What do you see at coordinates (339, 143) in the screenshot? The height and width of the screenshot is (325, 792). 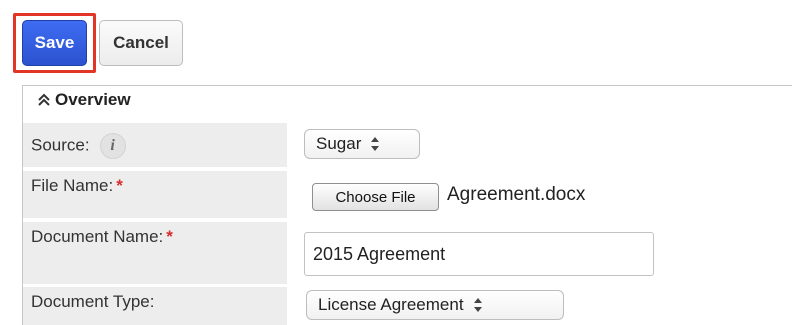 I see `source-select-value: Sugar` at bounding box center [339, 143].